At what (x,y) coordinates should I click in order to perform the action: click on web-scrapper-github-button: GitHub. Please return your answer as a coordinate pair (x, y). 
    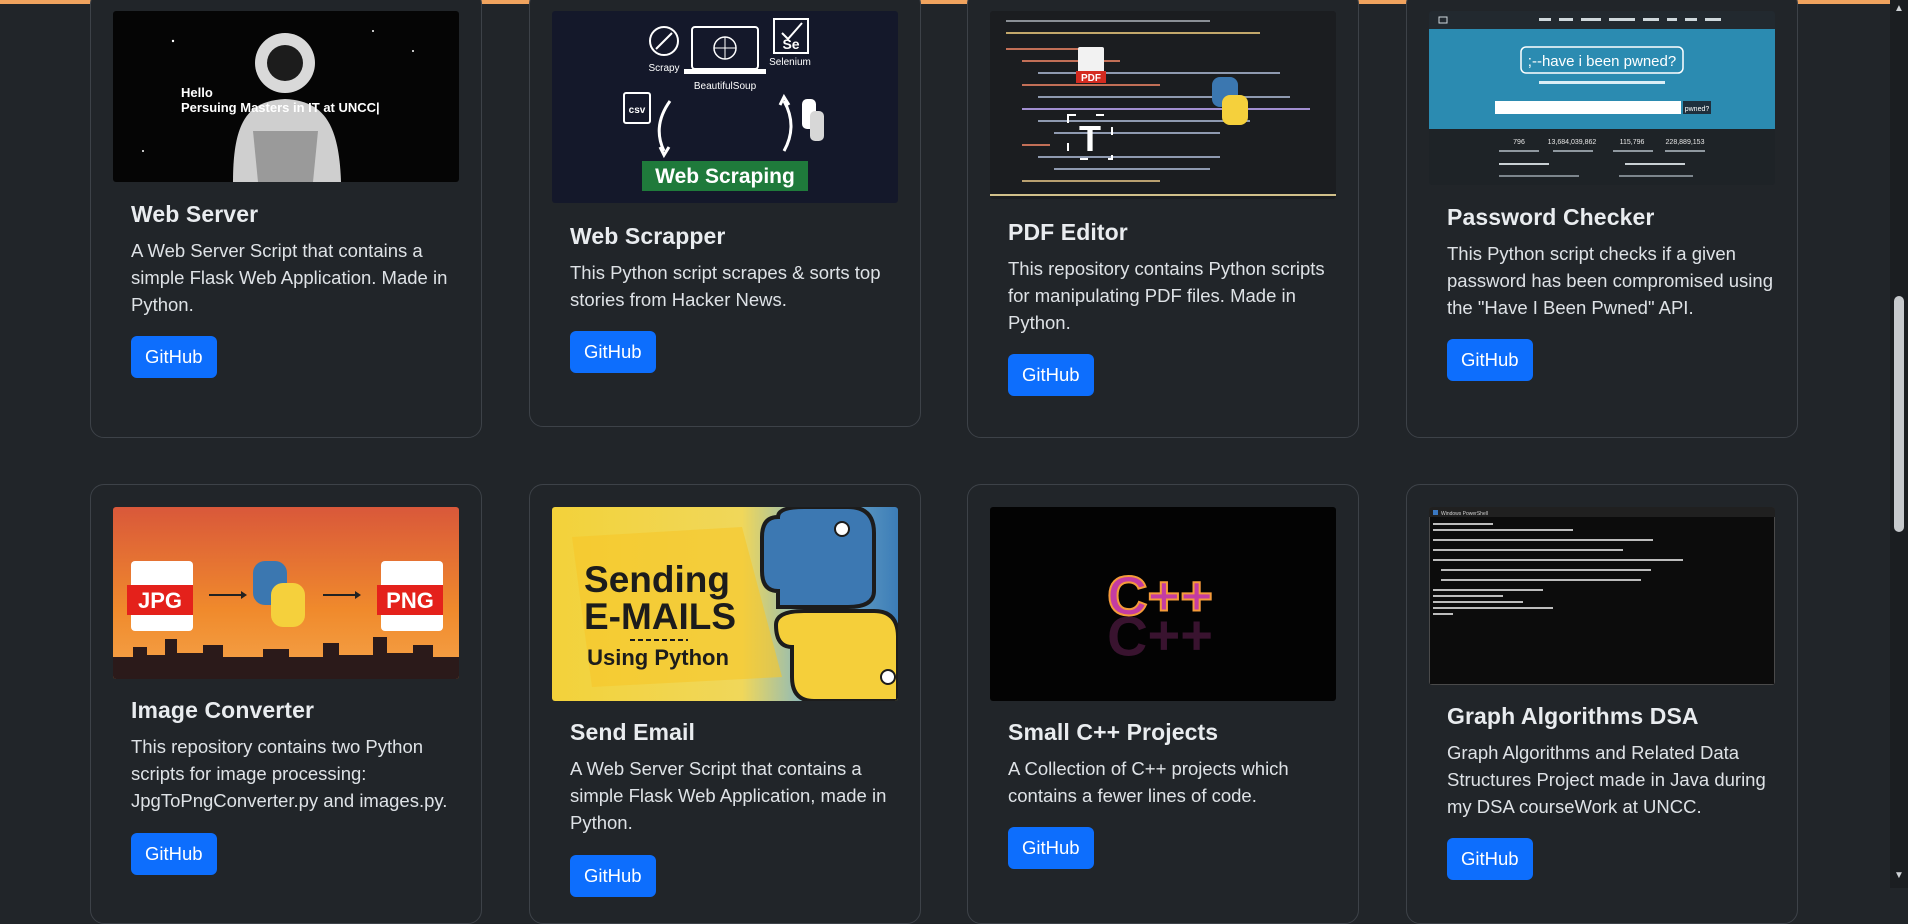
    Looking at the image, I should click on (613, 352).